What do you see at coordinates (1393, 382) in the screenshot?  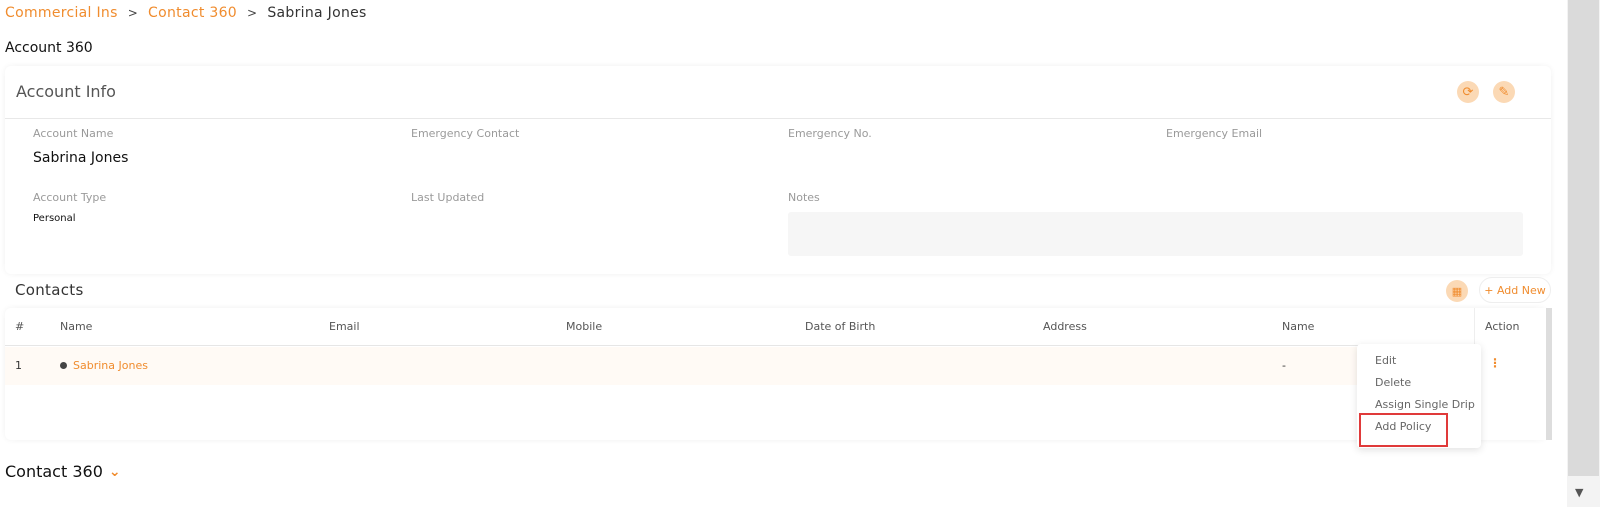 I see `menu-item-delete: Delete` at bounding box center [1393, 382].